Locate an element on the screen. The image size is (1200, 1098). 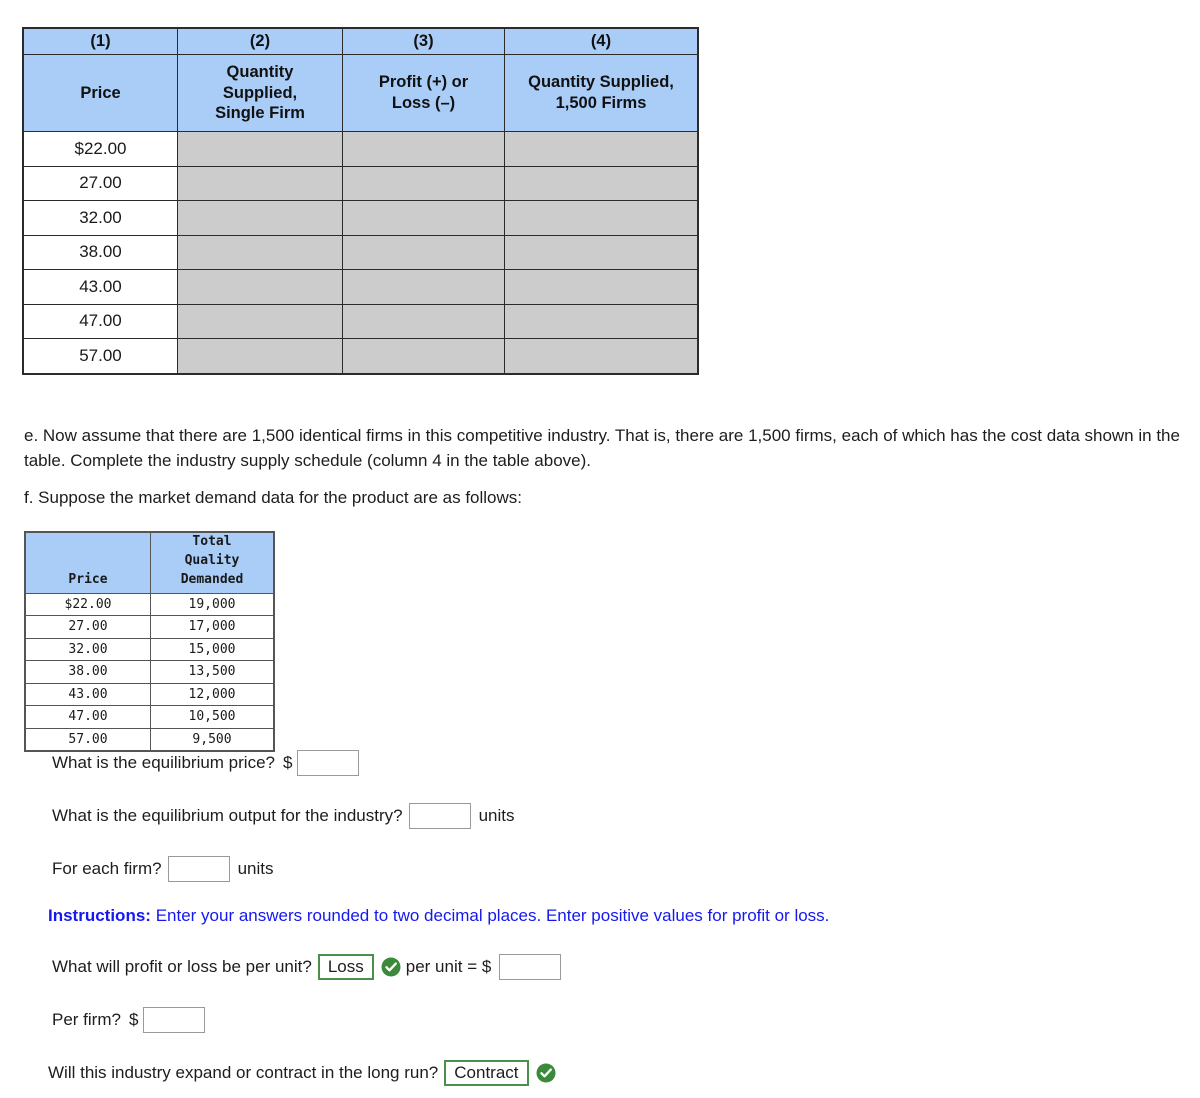
table-row: 32.00 is located at coordinates (360, 218).